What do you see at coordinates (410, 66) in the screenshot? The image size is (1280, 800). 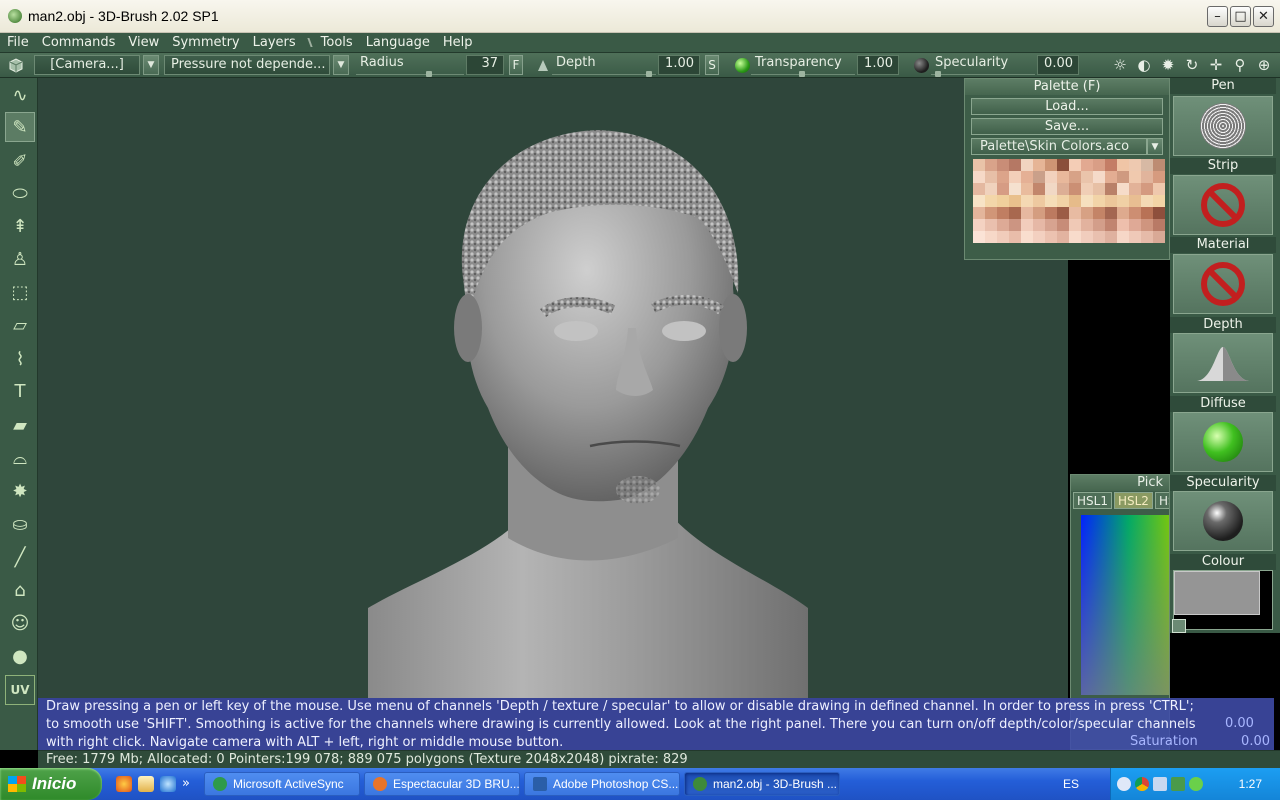 I see `radius-slider: Radius` at bounding box center [410, 66].